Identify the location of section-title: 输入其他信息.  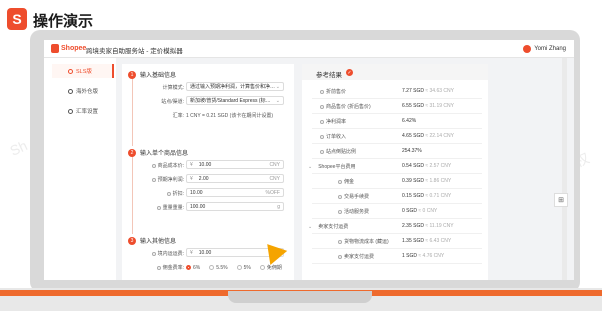
(158, 242).